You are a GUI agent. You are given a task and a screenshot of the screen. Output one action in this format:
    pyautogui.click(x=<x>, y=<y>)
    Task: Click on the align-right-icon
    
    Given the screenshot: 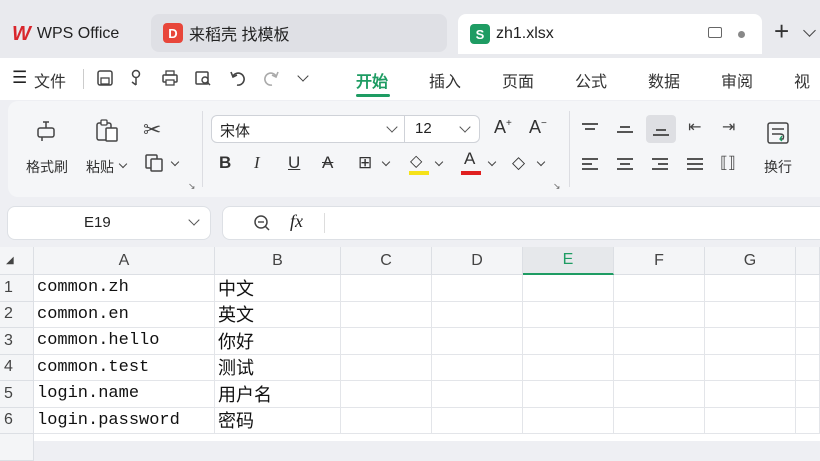 What is the action you would take?
    pyautogui.click(x=660, y=165)
    